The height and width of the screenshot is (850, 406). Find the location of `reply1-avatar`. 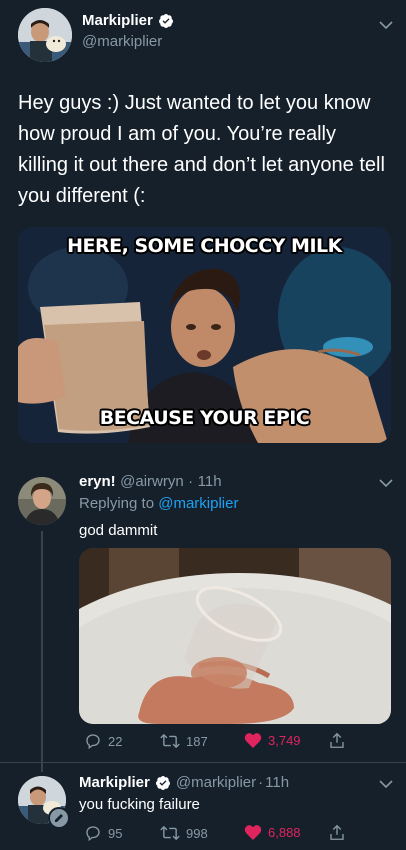

reply1-avatar is located at coordinates (42, 501).